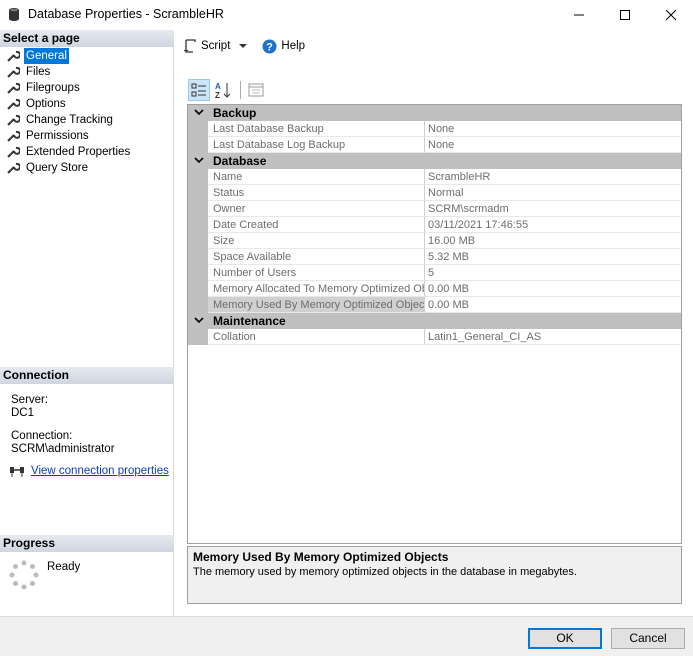 The image size is (693, 656). I want to click on property-name: Size, so click(316, 241).